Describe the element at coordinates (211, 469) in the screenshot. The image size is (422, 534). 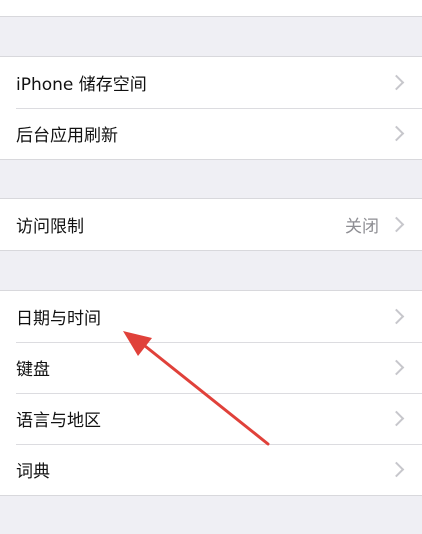
I see `settings-row-dictionary: 词典` at that location.